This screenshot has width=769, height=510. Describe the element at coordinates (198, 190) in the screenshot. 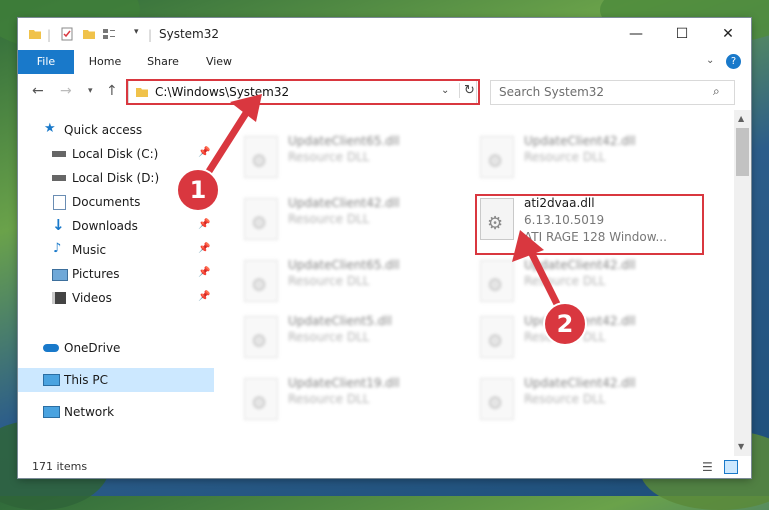

I see `callout-step-1: 1` at that location.